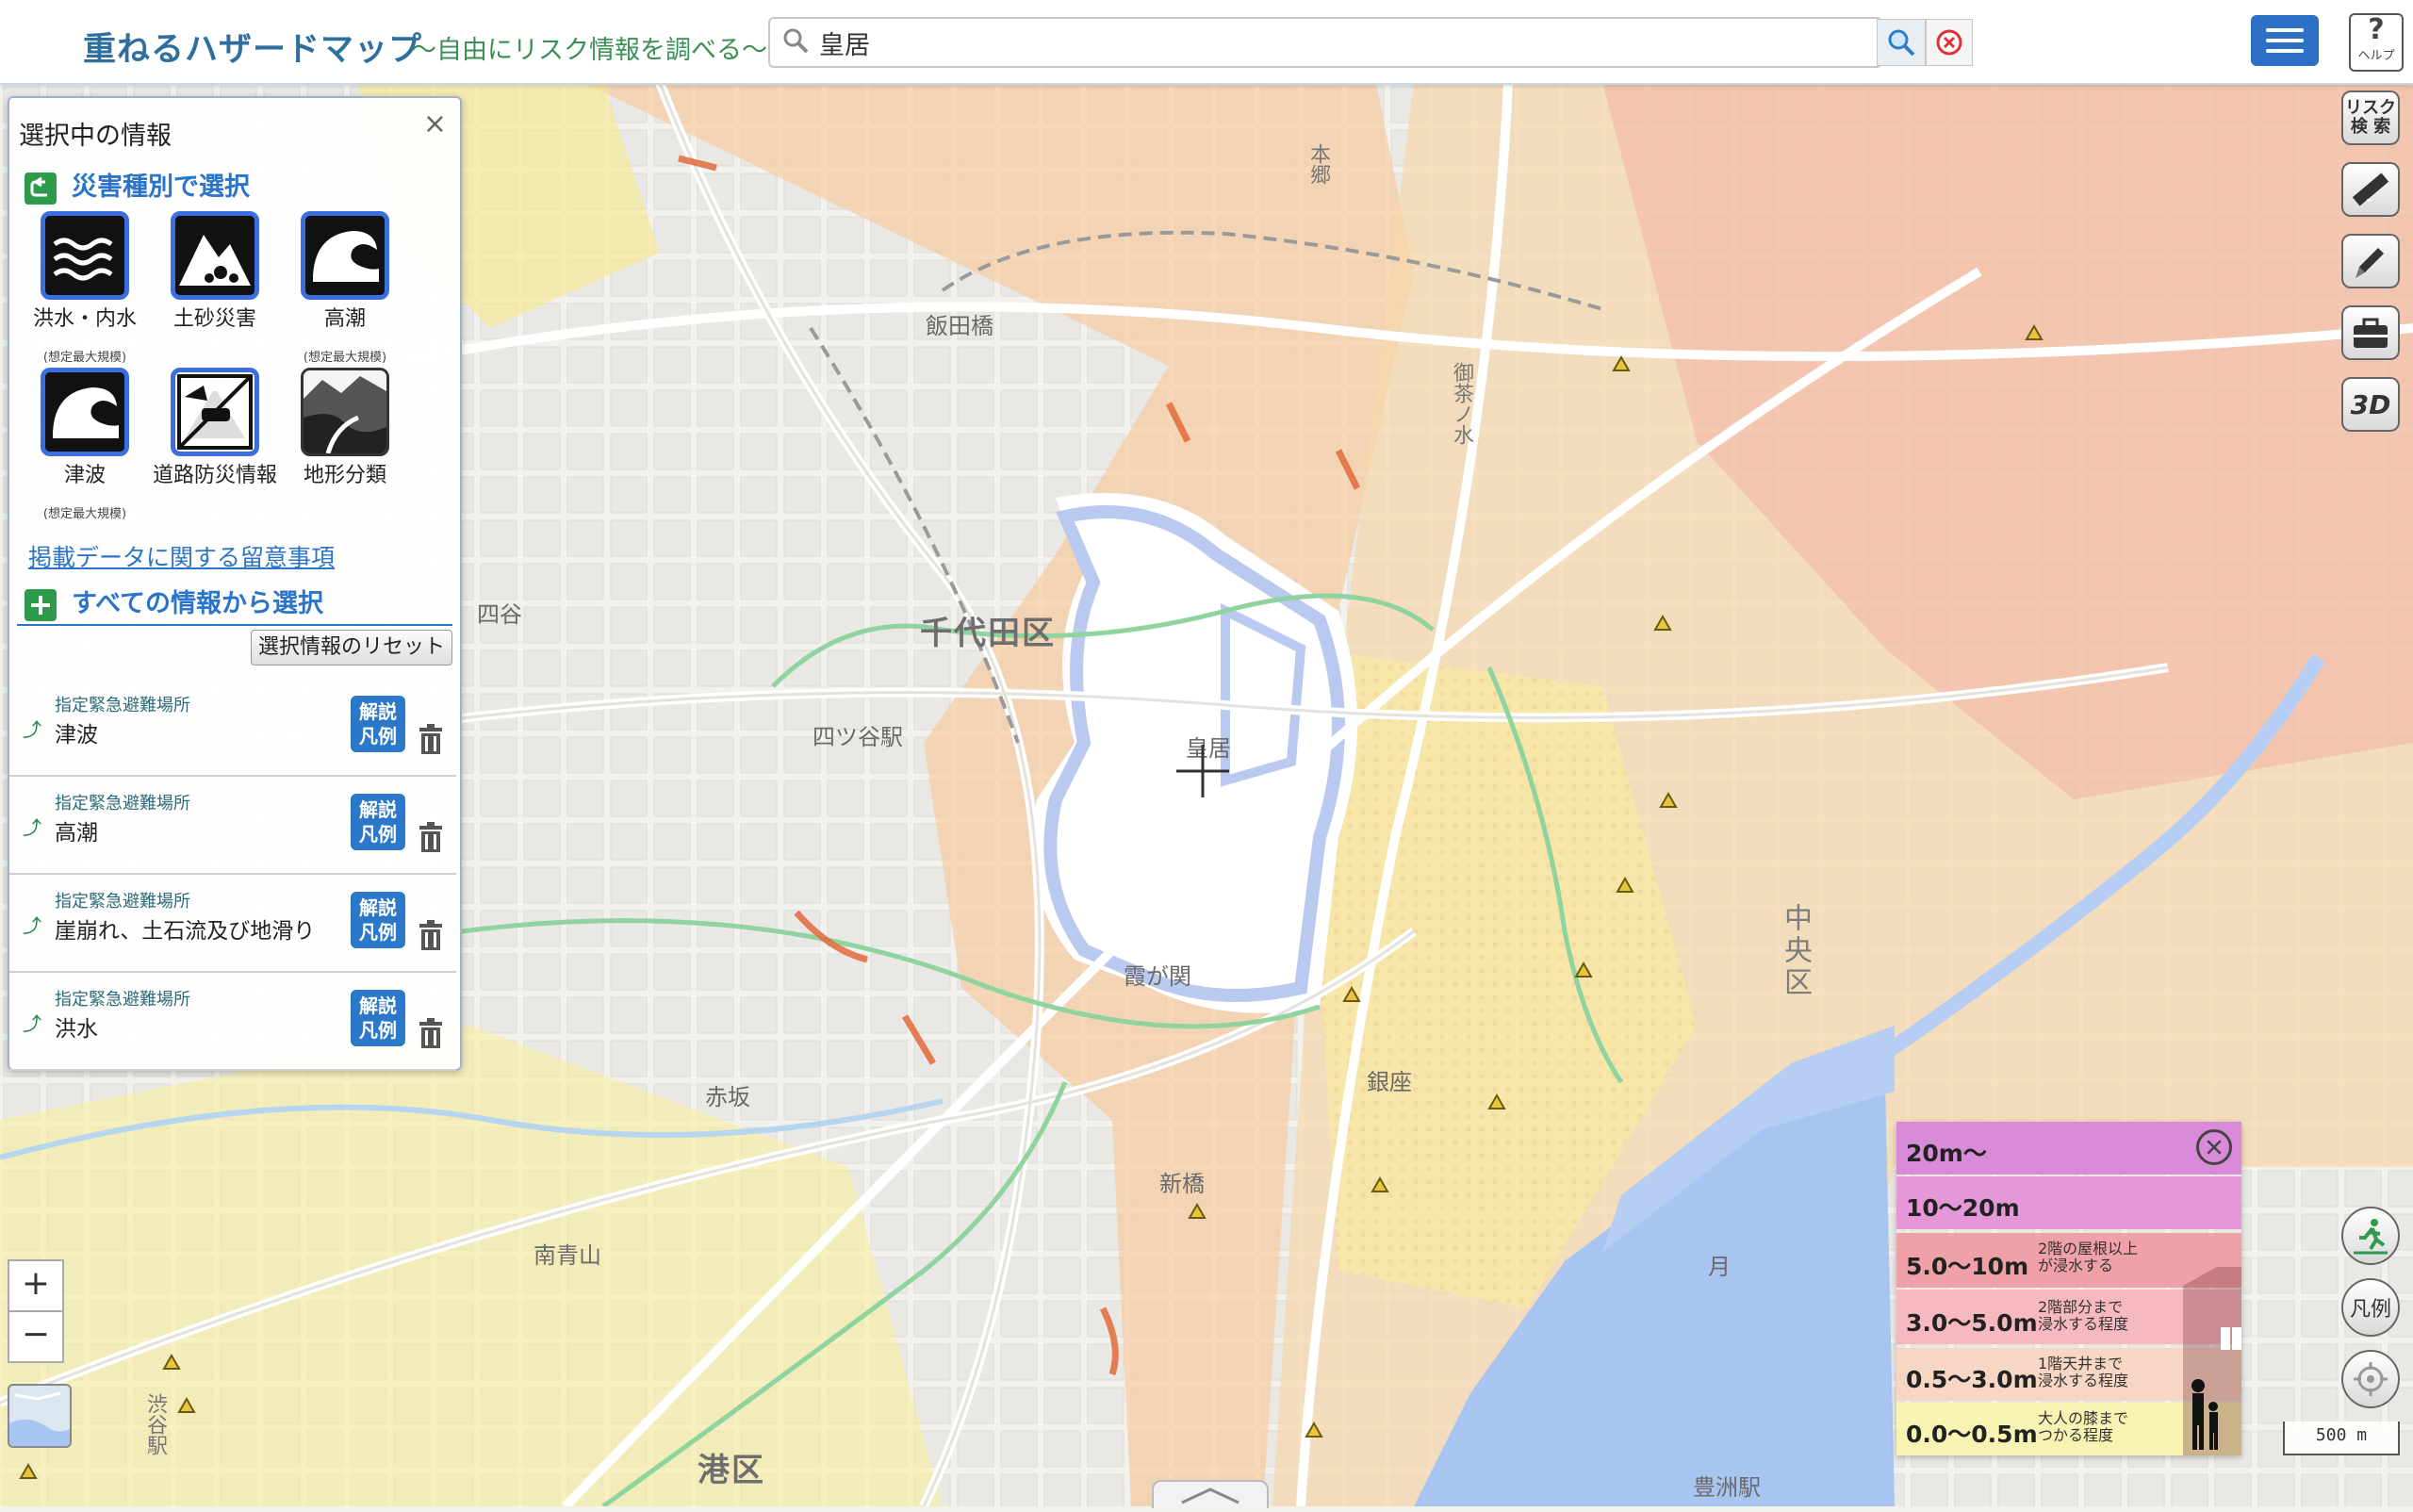  What do you see at coordinates (1902, 43) in the screenshot?
I see `search-button` at bounding box center [1902, 43].